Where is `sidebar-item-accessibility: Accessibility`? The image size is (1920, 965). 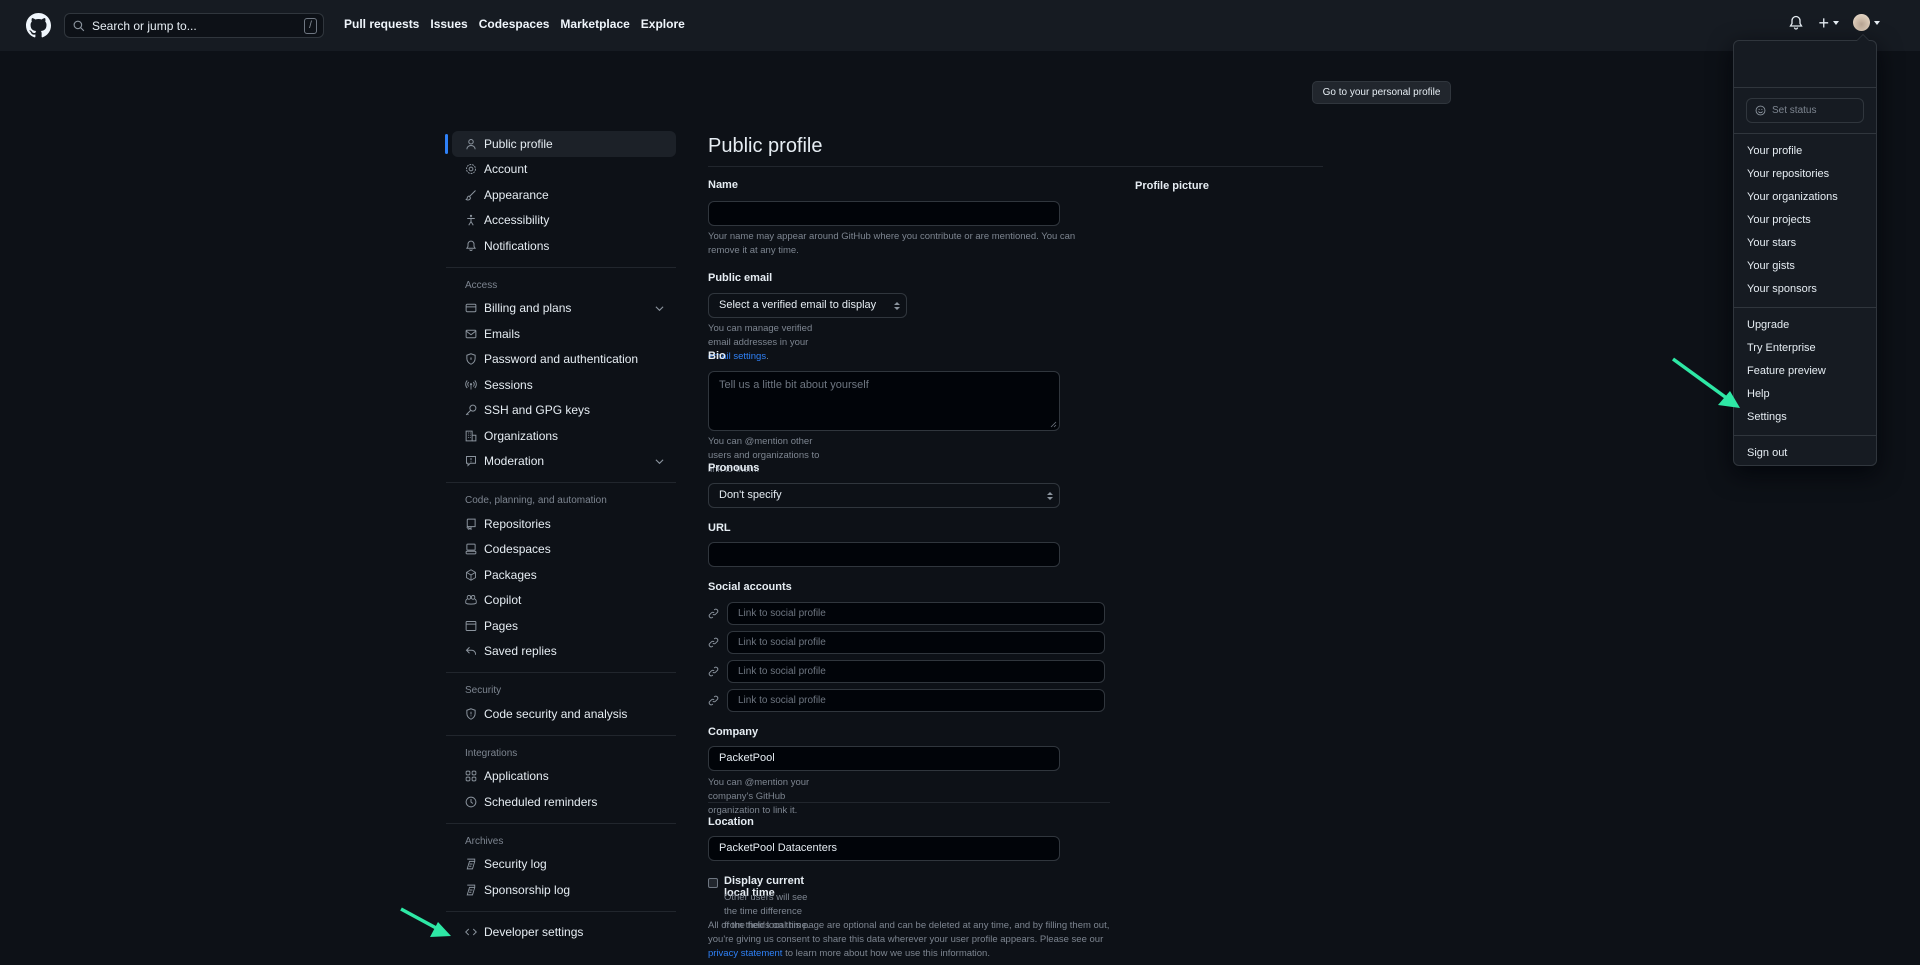 sidebar-item-accessibility: Accessibility is located at coordinates (564, 221).